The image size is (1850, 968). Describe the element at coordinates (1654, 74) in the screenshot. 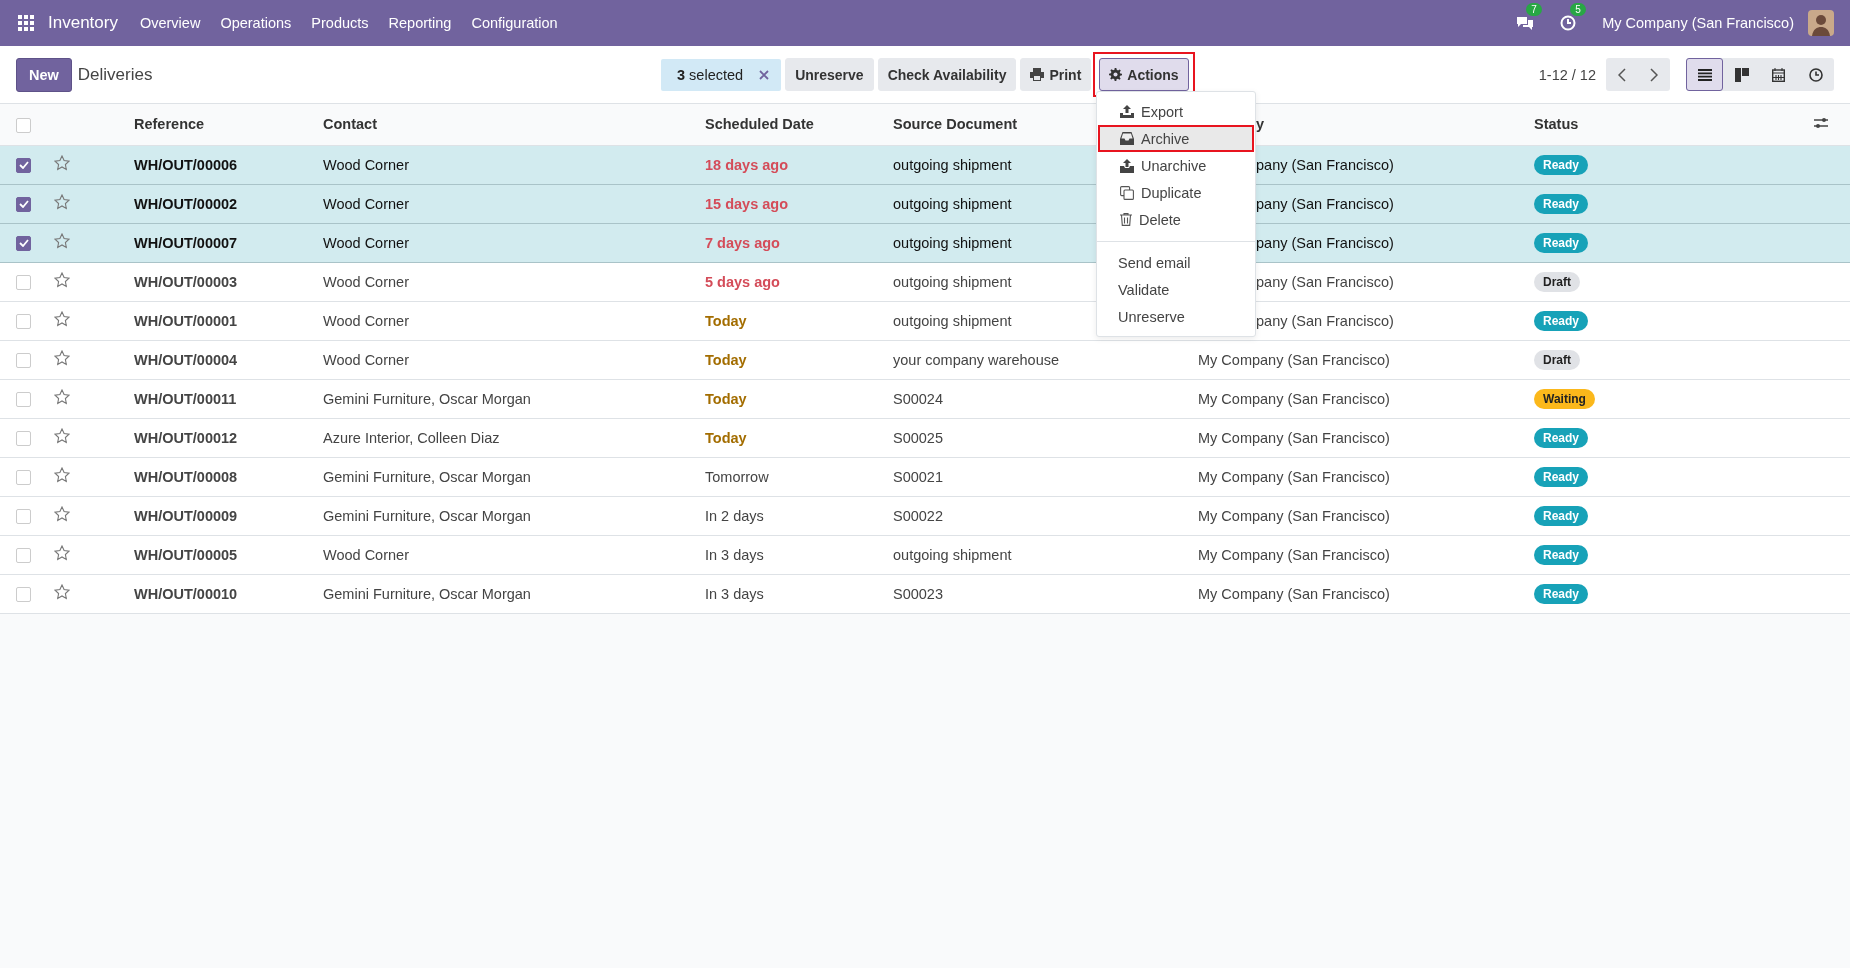

I see `chevron-right-icon` at that location.